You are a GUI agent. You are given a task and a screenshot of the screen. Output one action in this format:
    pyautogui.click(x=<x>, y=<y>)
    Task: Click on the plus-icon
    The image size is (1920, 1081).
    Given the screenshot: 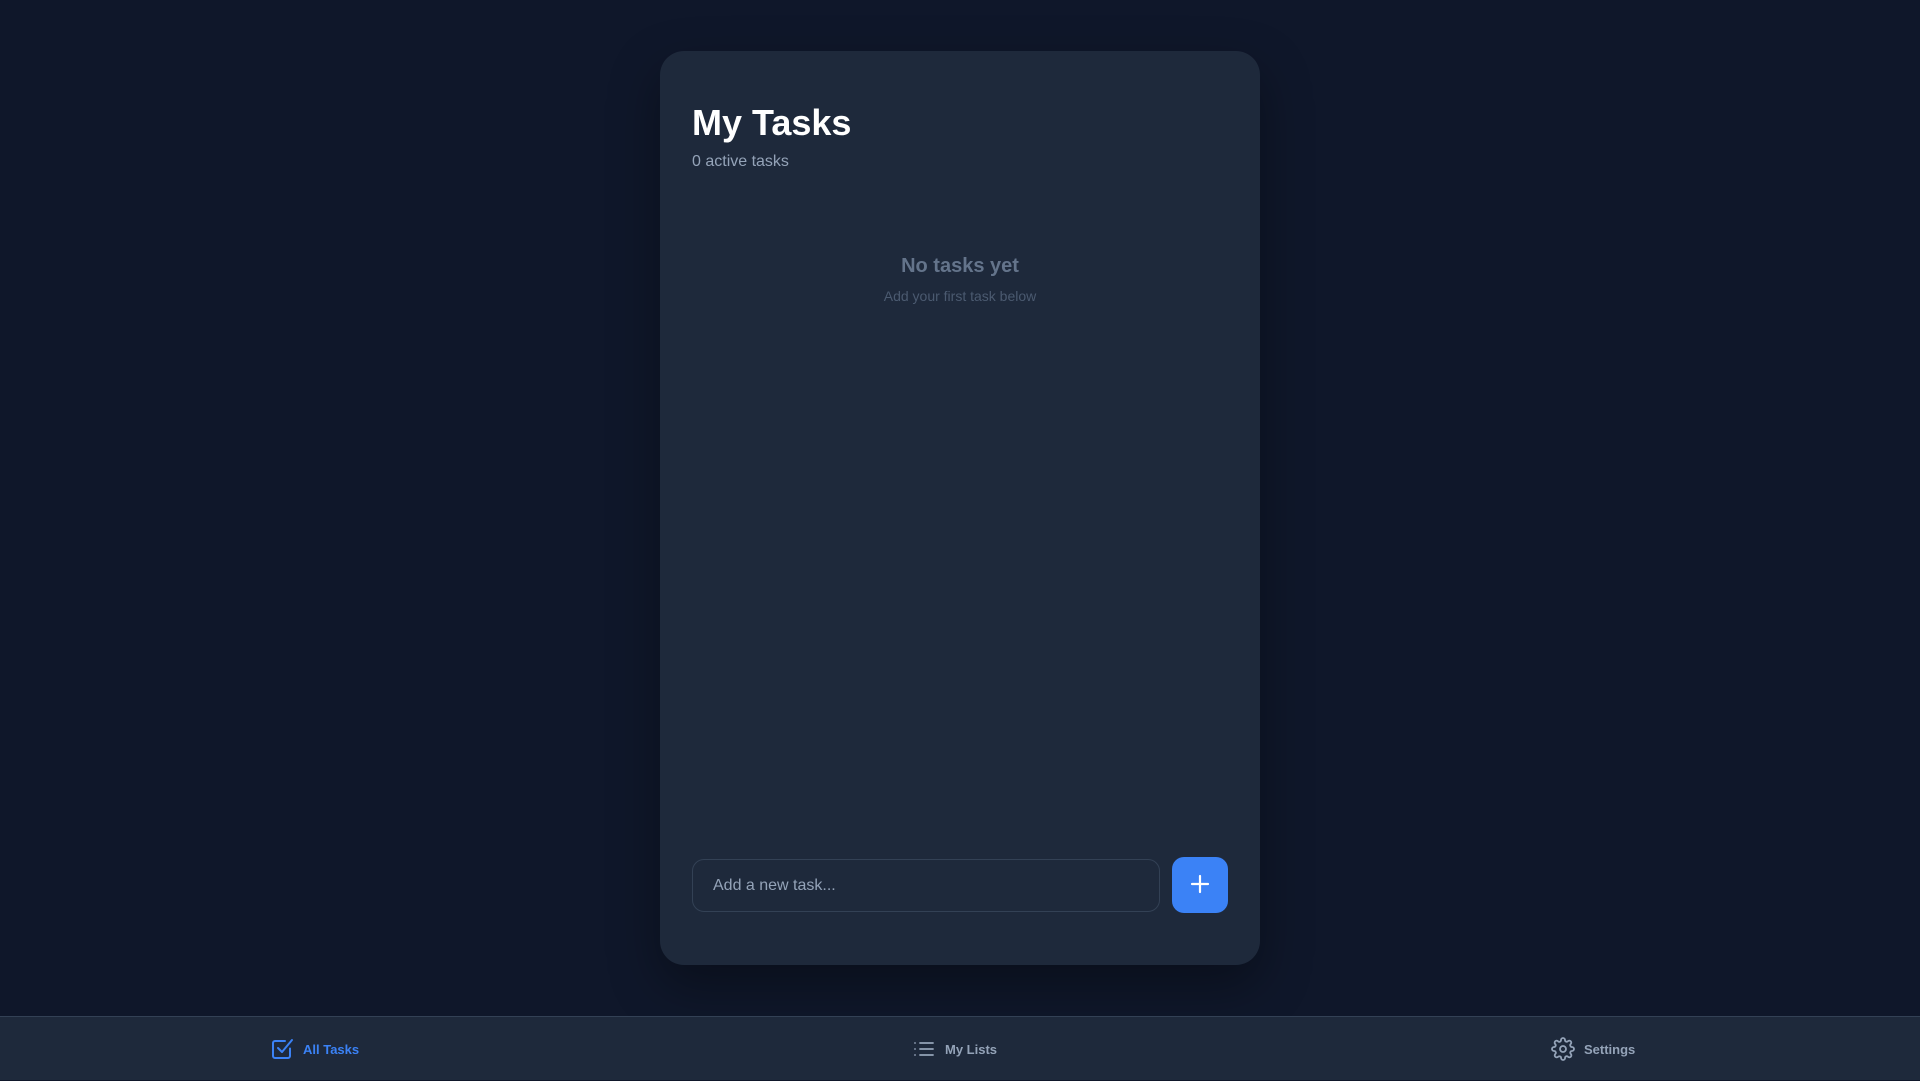 What is the action you would take?
    pyautogui.click(x=1200, y=885)
    